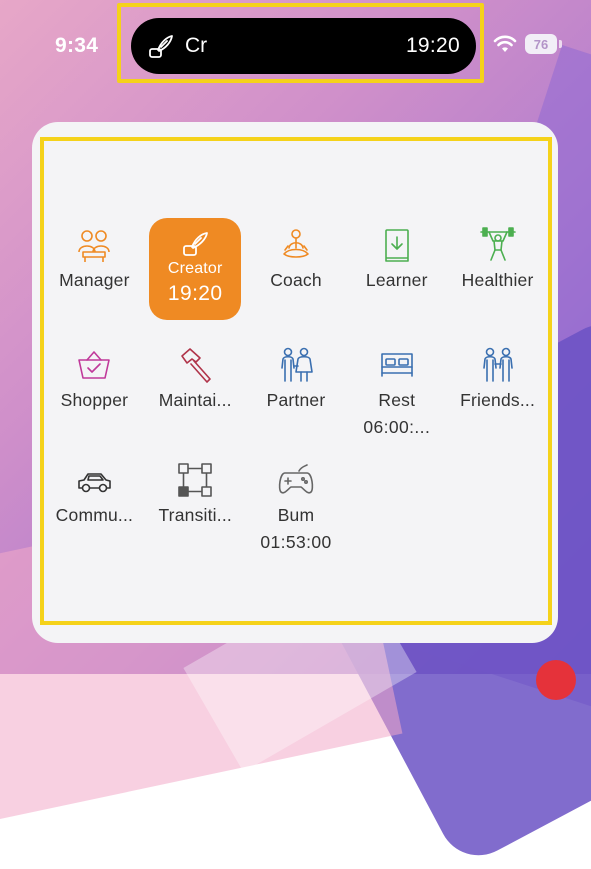 The image size is (591, 869). Describe the element at coordinates (296, 542) in the screenshot. I see `activity-timer: 01:53:00` at that location.